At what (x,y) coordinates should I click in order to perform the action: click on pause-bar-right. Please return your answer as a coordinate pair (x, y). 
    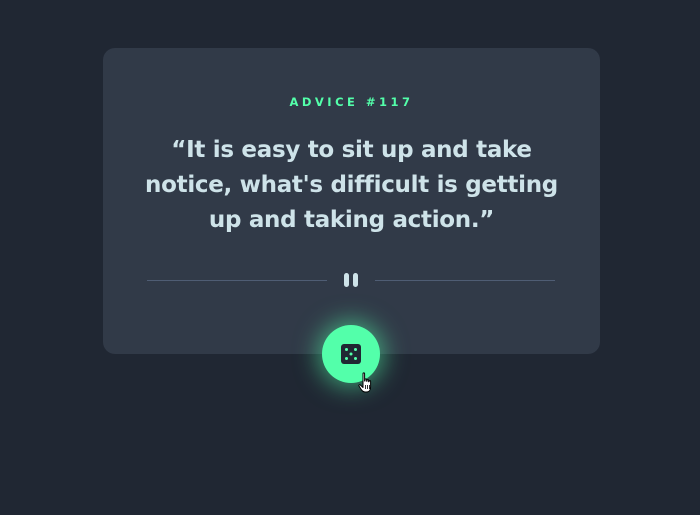
    Looking at the image, I should click on (355, 280).